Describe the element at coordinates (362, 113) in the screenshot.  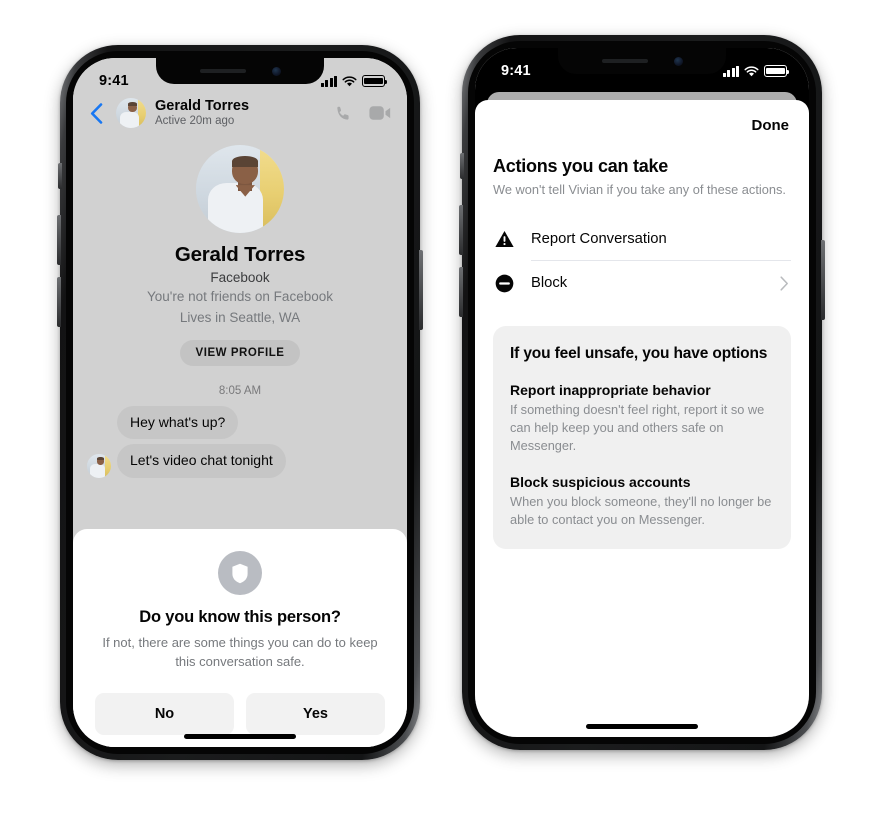
I see `header-actions` at that location.